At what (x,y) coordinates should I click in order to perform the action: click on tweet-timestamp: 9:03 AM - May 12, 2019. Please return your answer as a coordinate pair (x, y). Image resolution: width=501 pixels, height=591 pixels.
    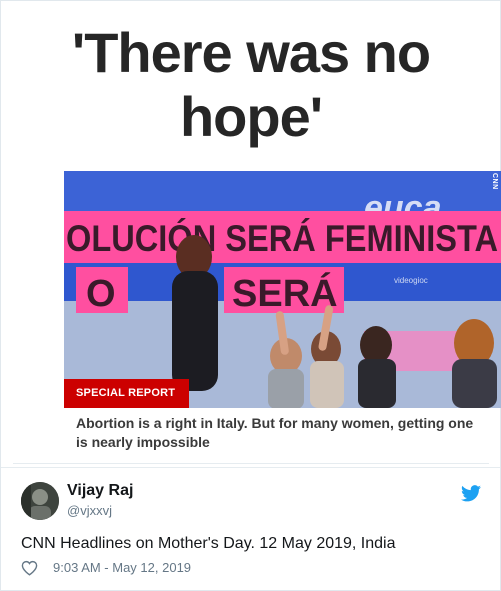
    Looking at the image, I should click on (122, 567).